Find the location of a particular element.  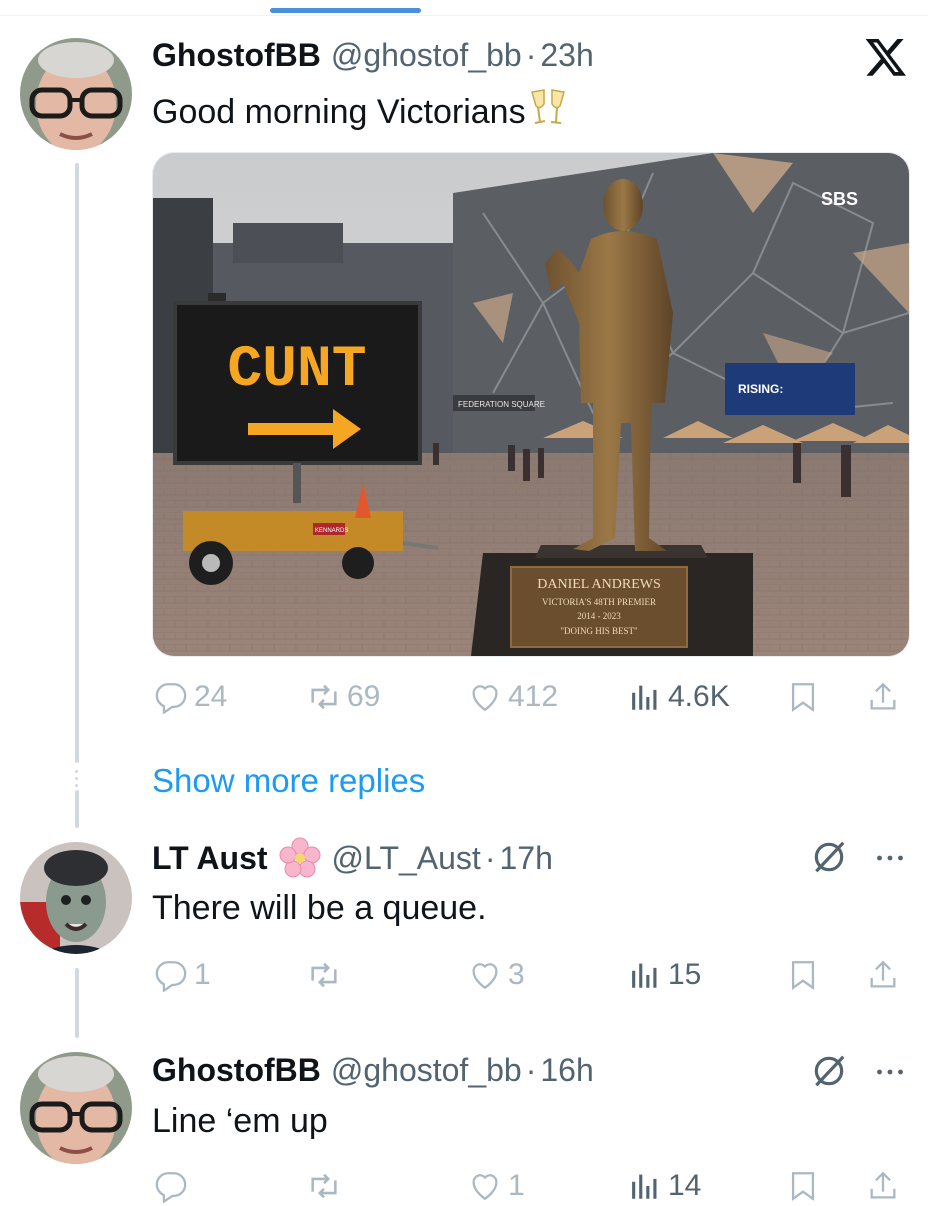

reply-button is located at coordinates (174, 1186).